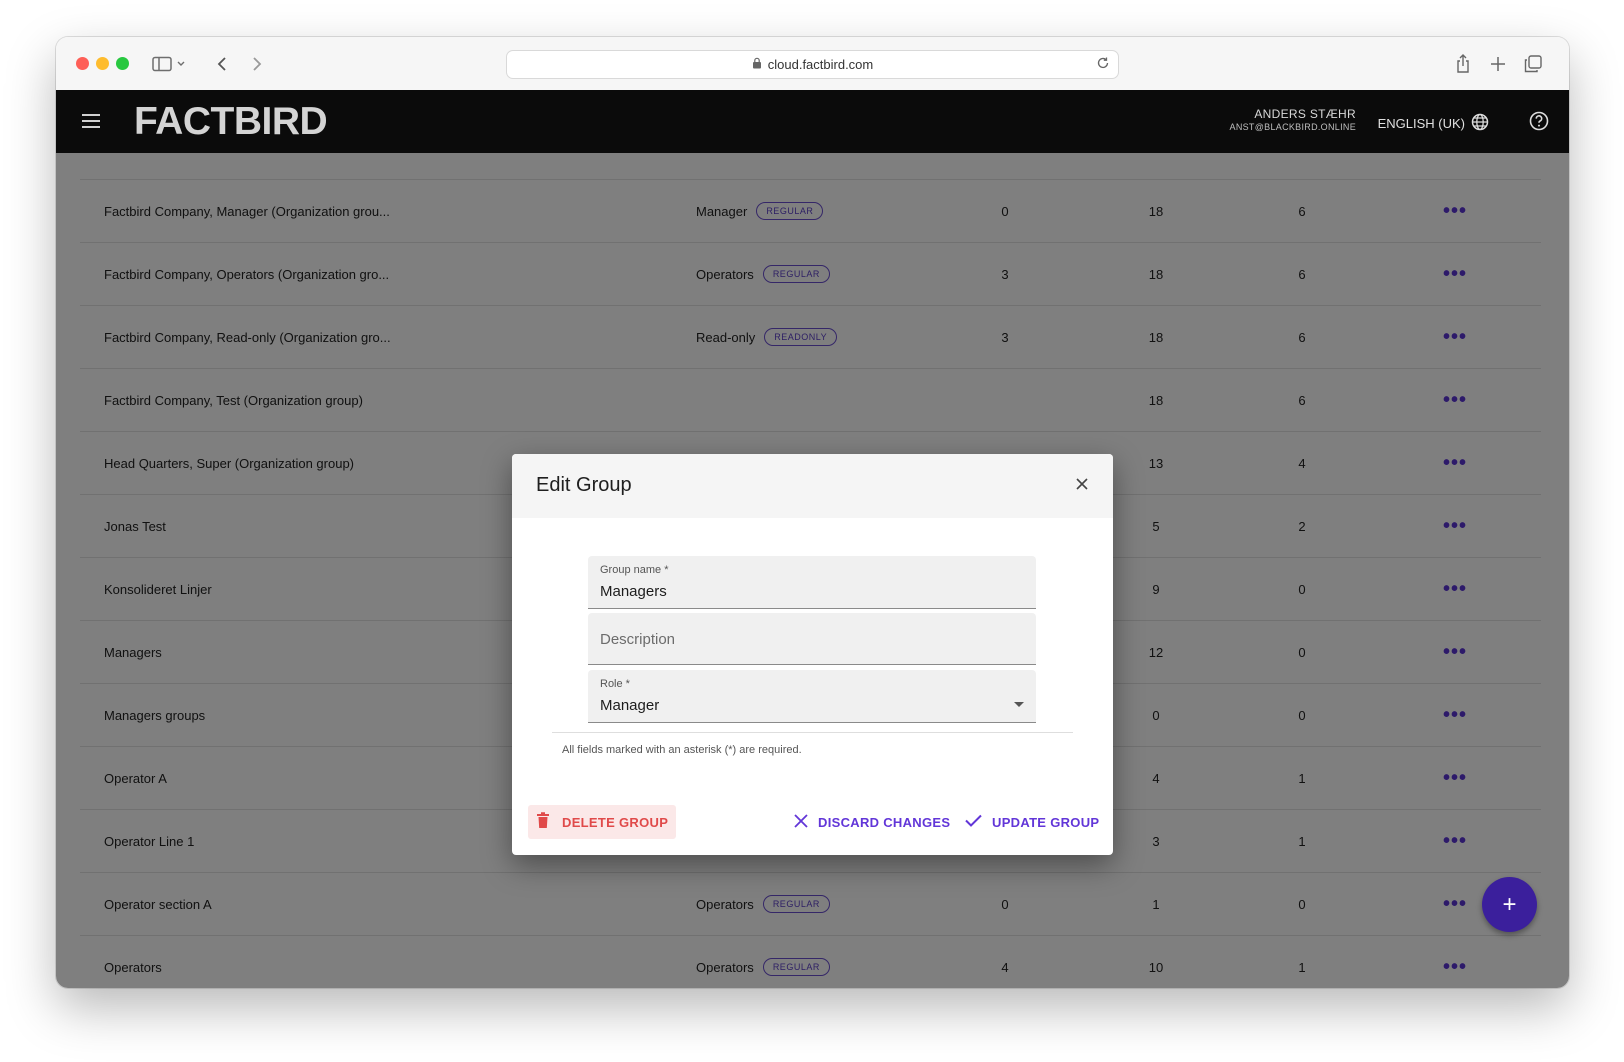 The height and width of the screenshot is (1062, 1624). What do you see at coordinates (1103, 64) in the screenshot?
I see `reload-icon` at bounding box center [1103, 64].